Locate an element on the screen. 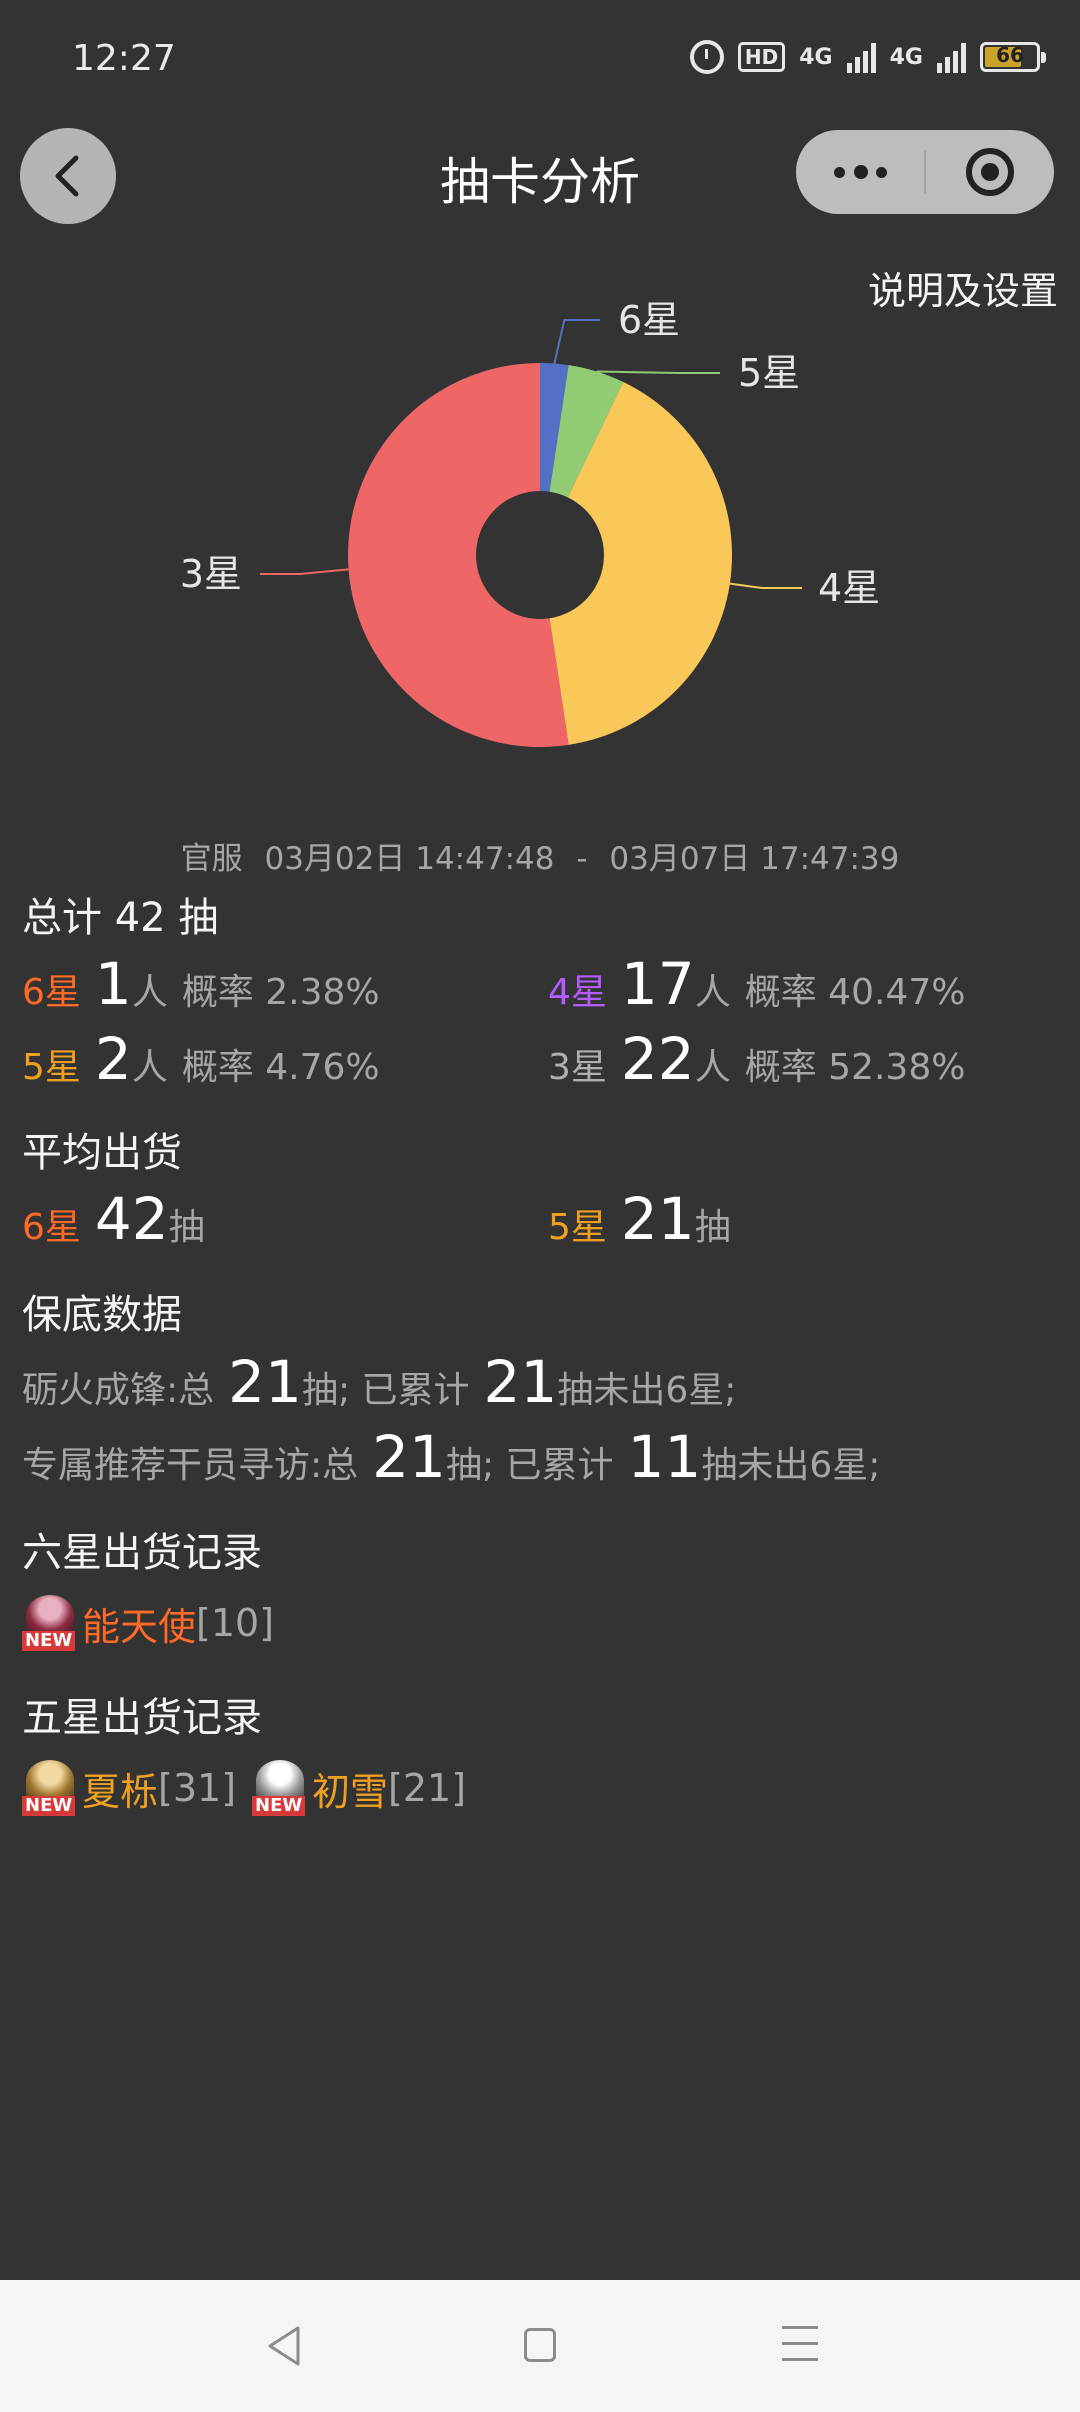 This screenshot has height=2412, width=1080. average-value: 21 is located at coordinates (657, 1219).